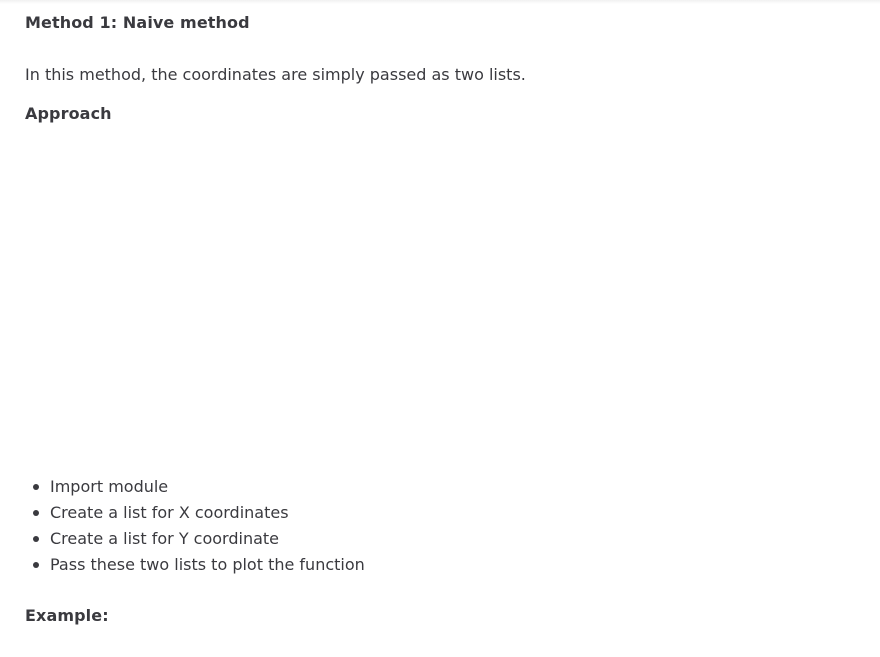 Image resolution: width=880 pixels, height=657 pixels. What do you see at coordinates (199, 489) in the screenshot?
I see `list-item: Import module` at bounding box center [199, 489].